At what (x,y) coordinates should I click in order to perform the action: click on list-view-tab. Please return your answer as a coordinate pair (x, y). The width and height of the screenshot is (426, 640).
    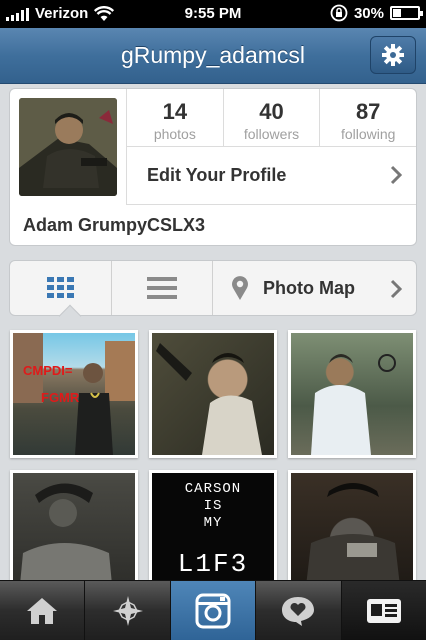
    Looking at the image, I should click on (161, 288).